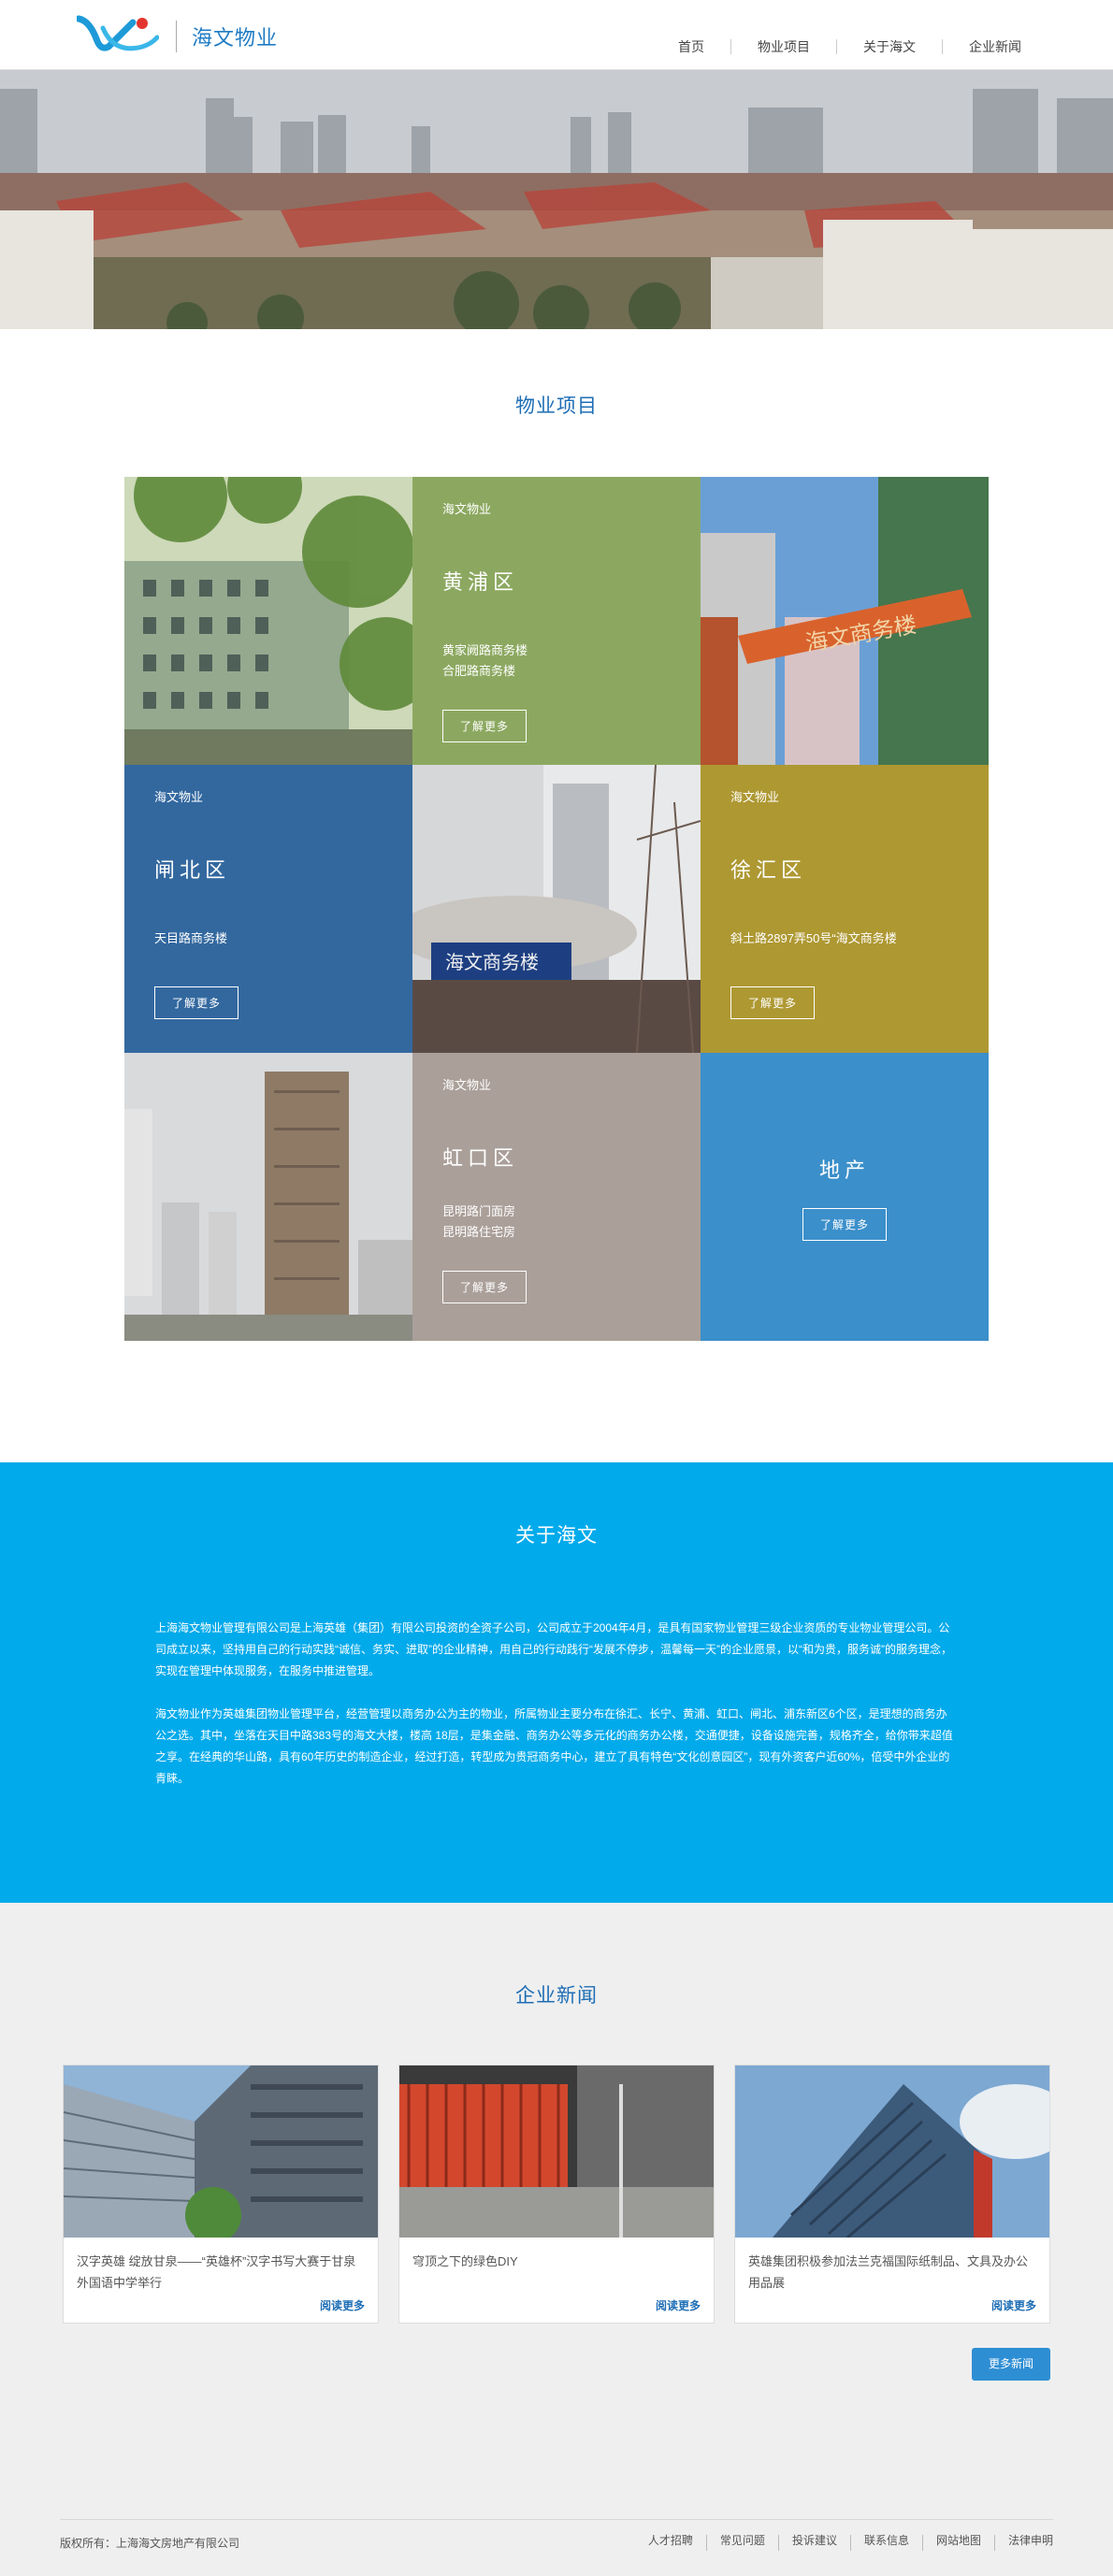  What do you see at coordinates (556, 2255) in the screenshot?
I see `news-card-title: 穹顶之下的绿色DIY` at bounding box center [556, 2255].